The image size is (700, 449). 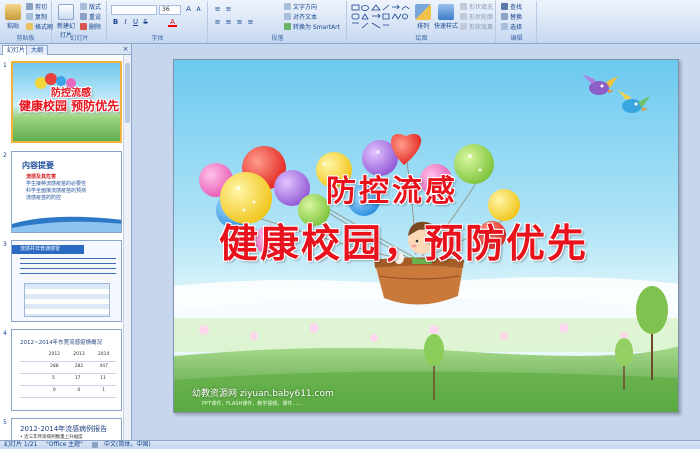 What do you see at coordinates (55, 81) in the screenshot?
I see `thumb1-balloons` at bounding box center [55, 81].